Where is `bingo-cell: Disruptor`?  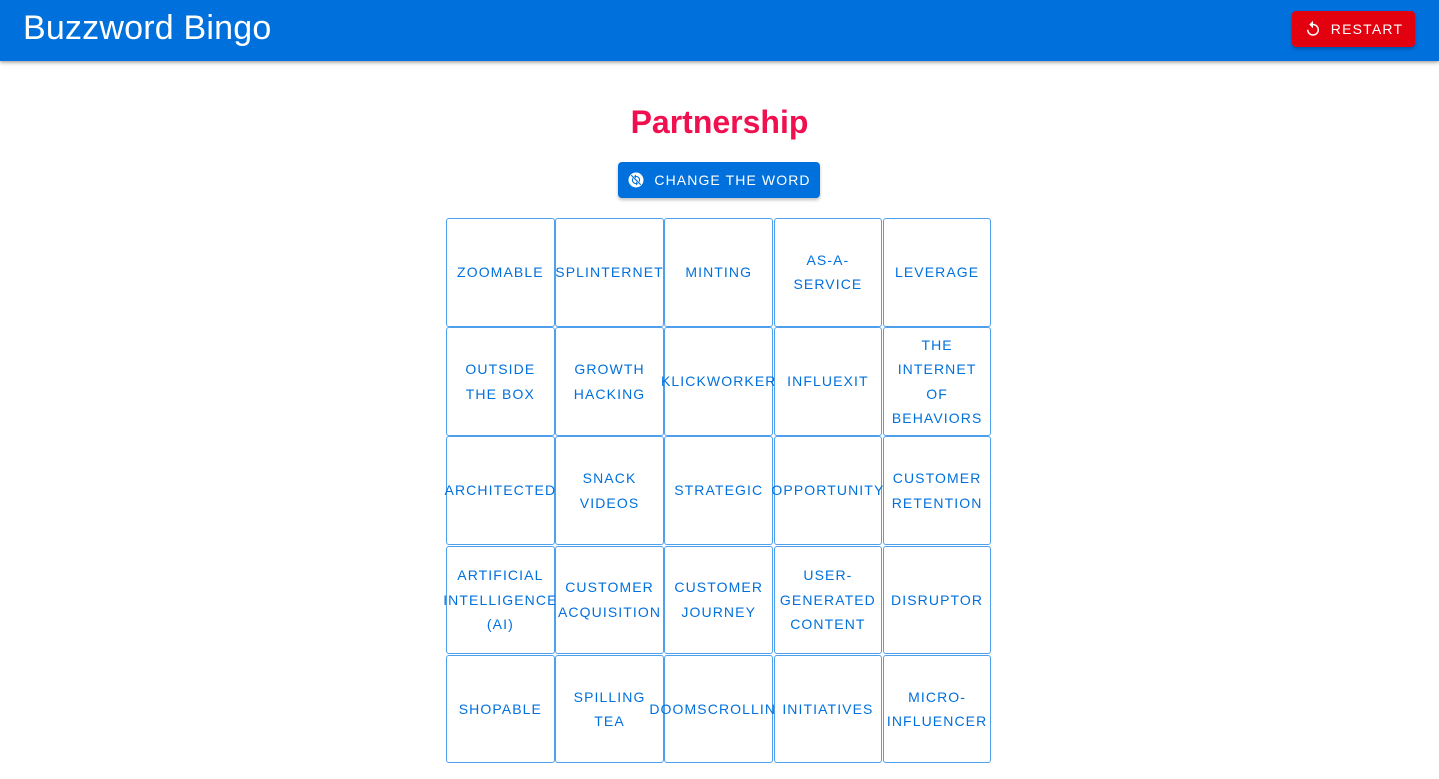
bingo-cell: Disruptor is located at coordinates (937, 600).